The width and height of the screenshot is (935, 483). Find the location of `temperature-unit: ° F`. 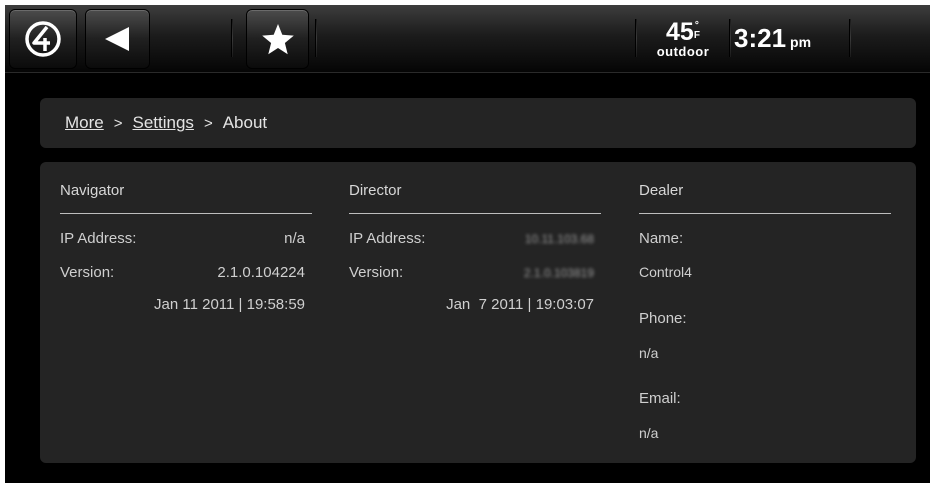

temperature-unit: ° F is located at coordinates (697, 31).